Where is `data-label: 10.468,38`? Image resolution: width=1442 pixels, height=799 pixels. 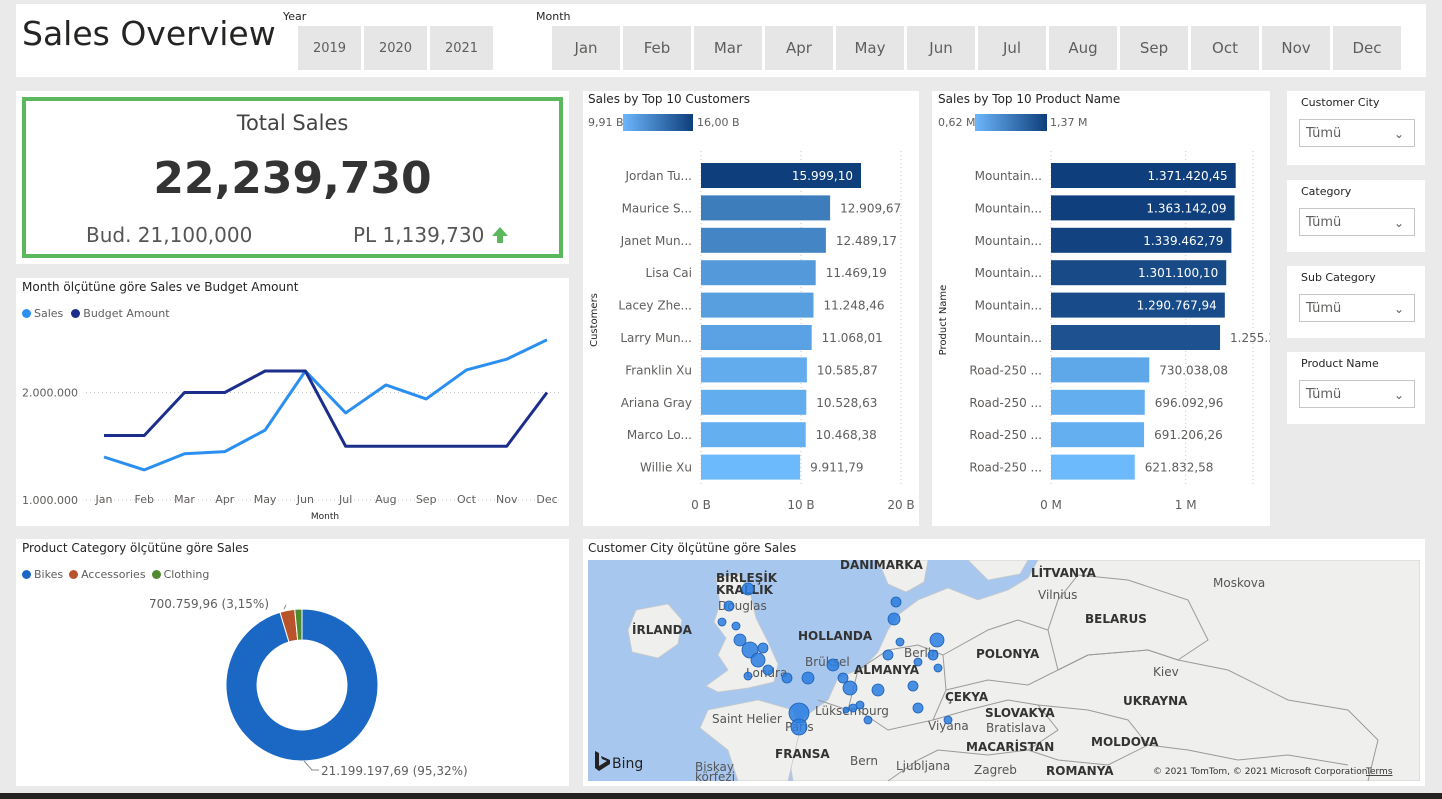 data-label: 10.468,38 is located at coordinates (846, 435).